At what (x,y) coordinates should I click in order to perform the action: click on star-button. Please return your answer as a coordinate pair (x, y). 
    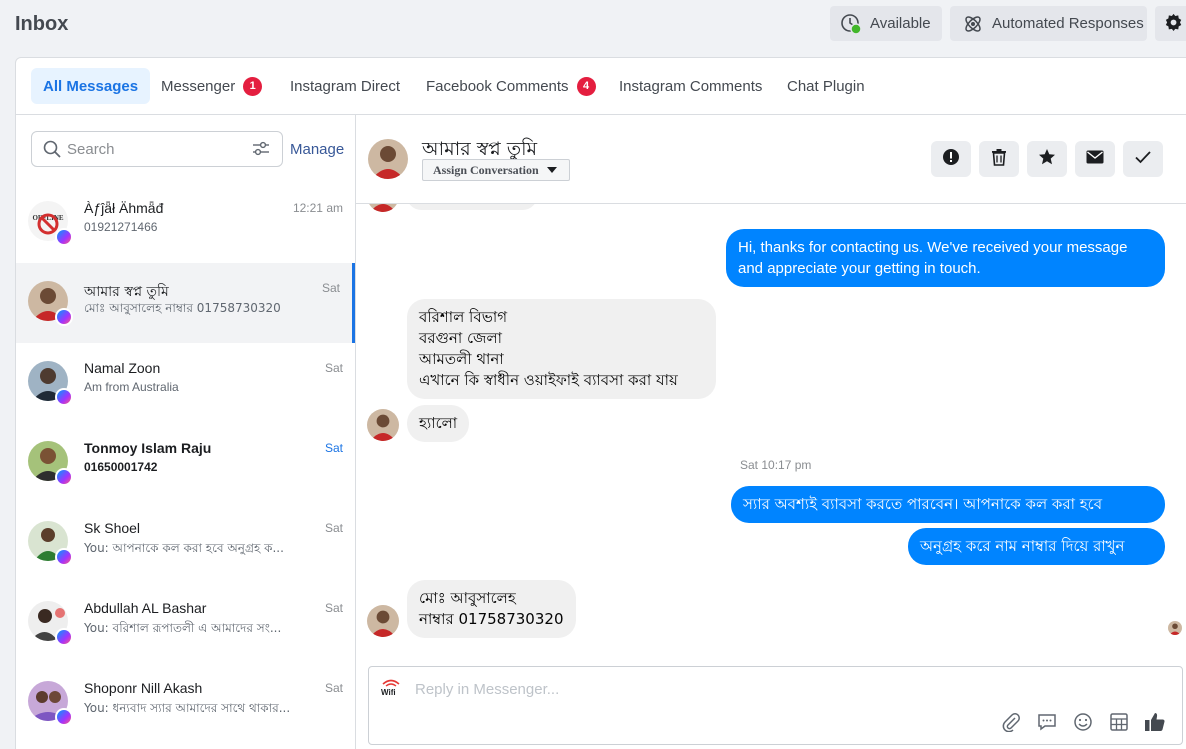
    Looking at the image, I should click on (1047, 159).